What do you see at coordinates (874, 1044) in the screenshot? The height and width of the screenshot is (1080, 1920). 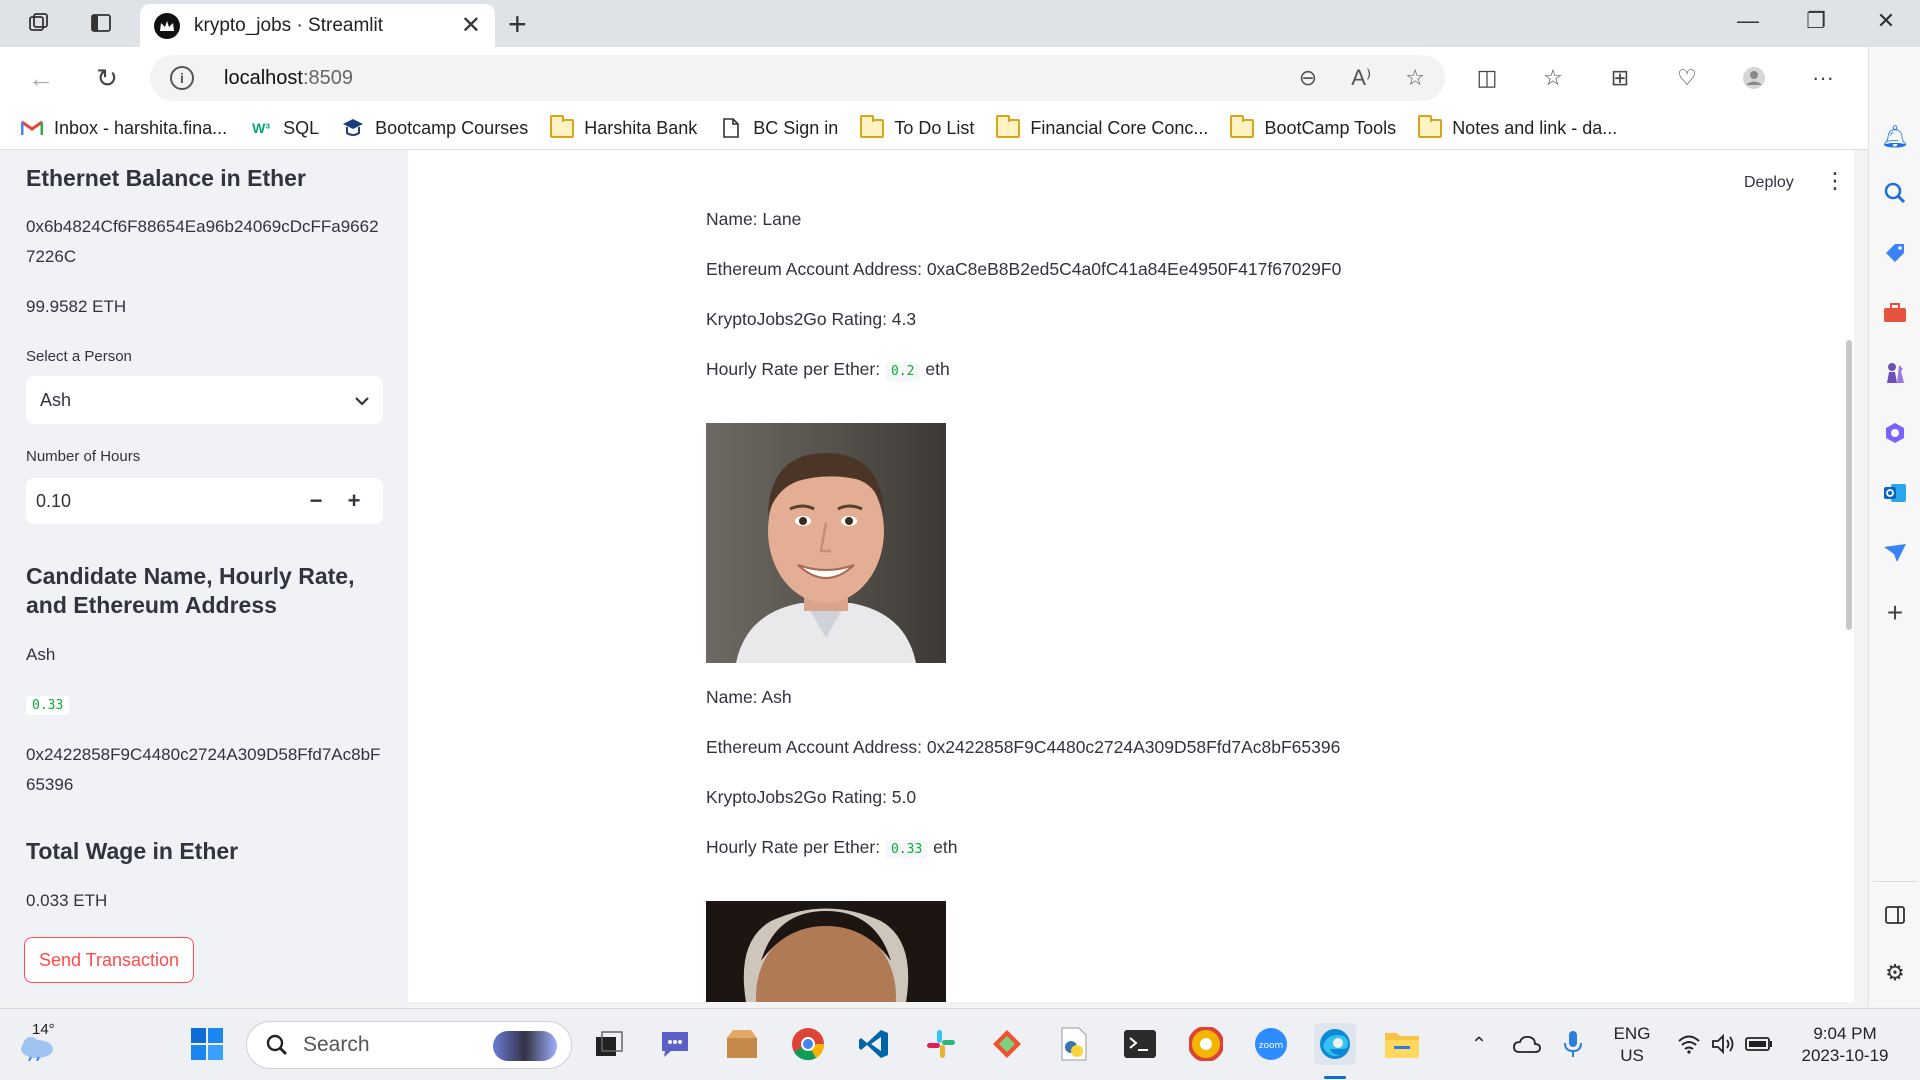 I see `vscode-icon` at bounding box center [874, 1044].